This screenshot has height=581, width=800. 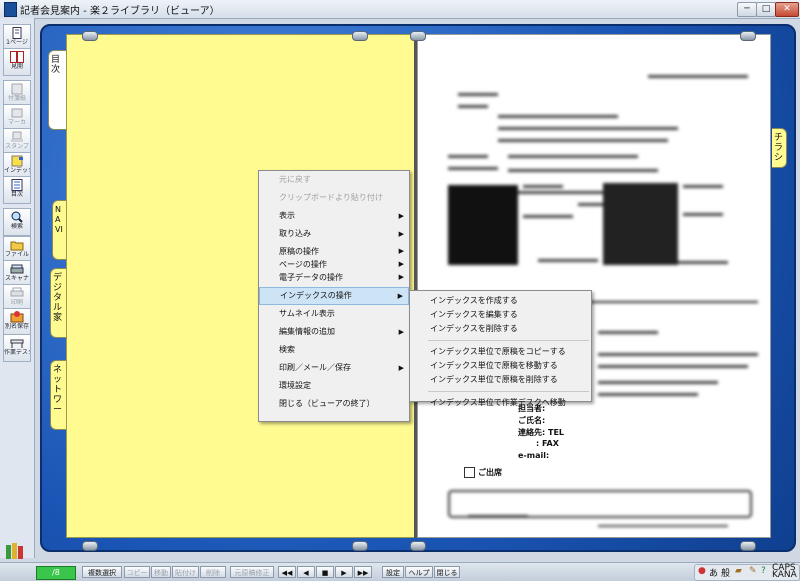 I want to click on last-page-button: ▶▶, so click(x=363, y=572).